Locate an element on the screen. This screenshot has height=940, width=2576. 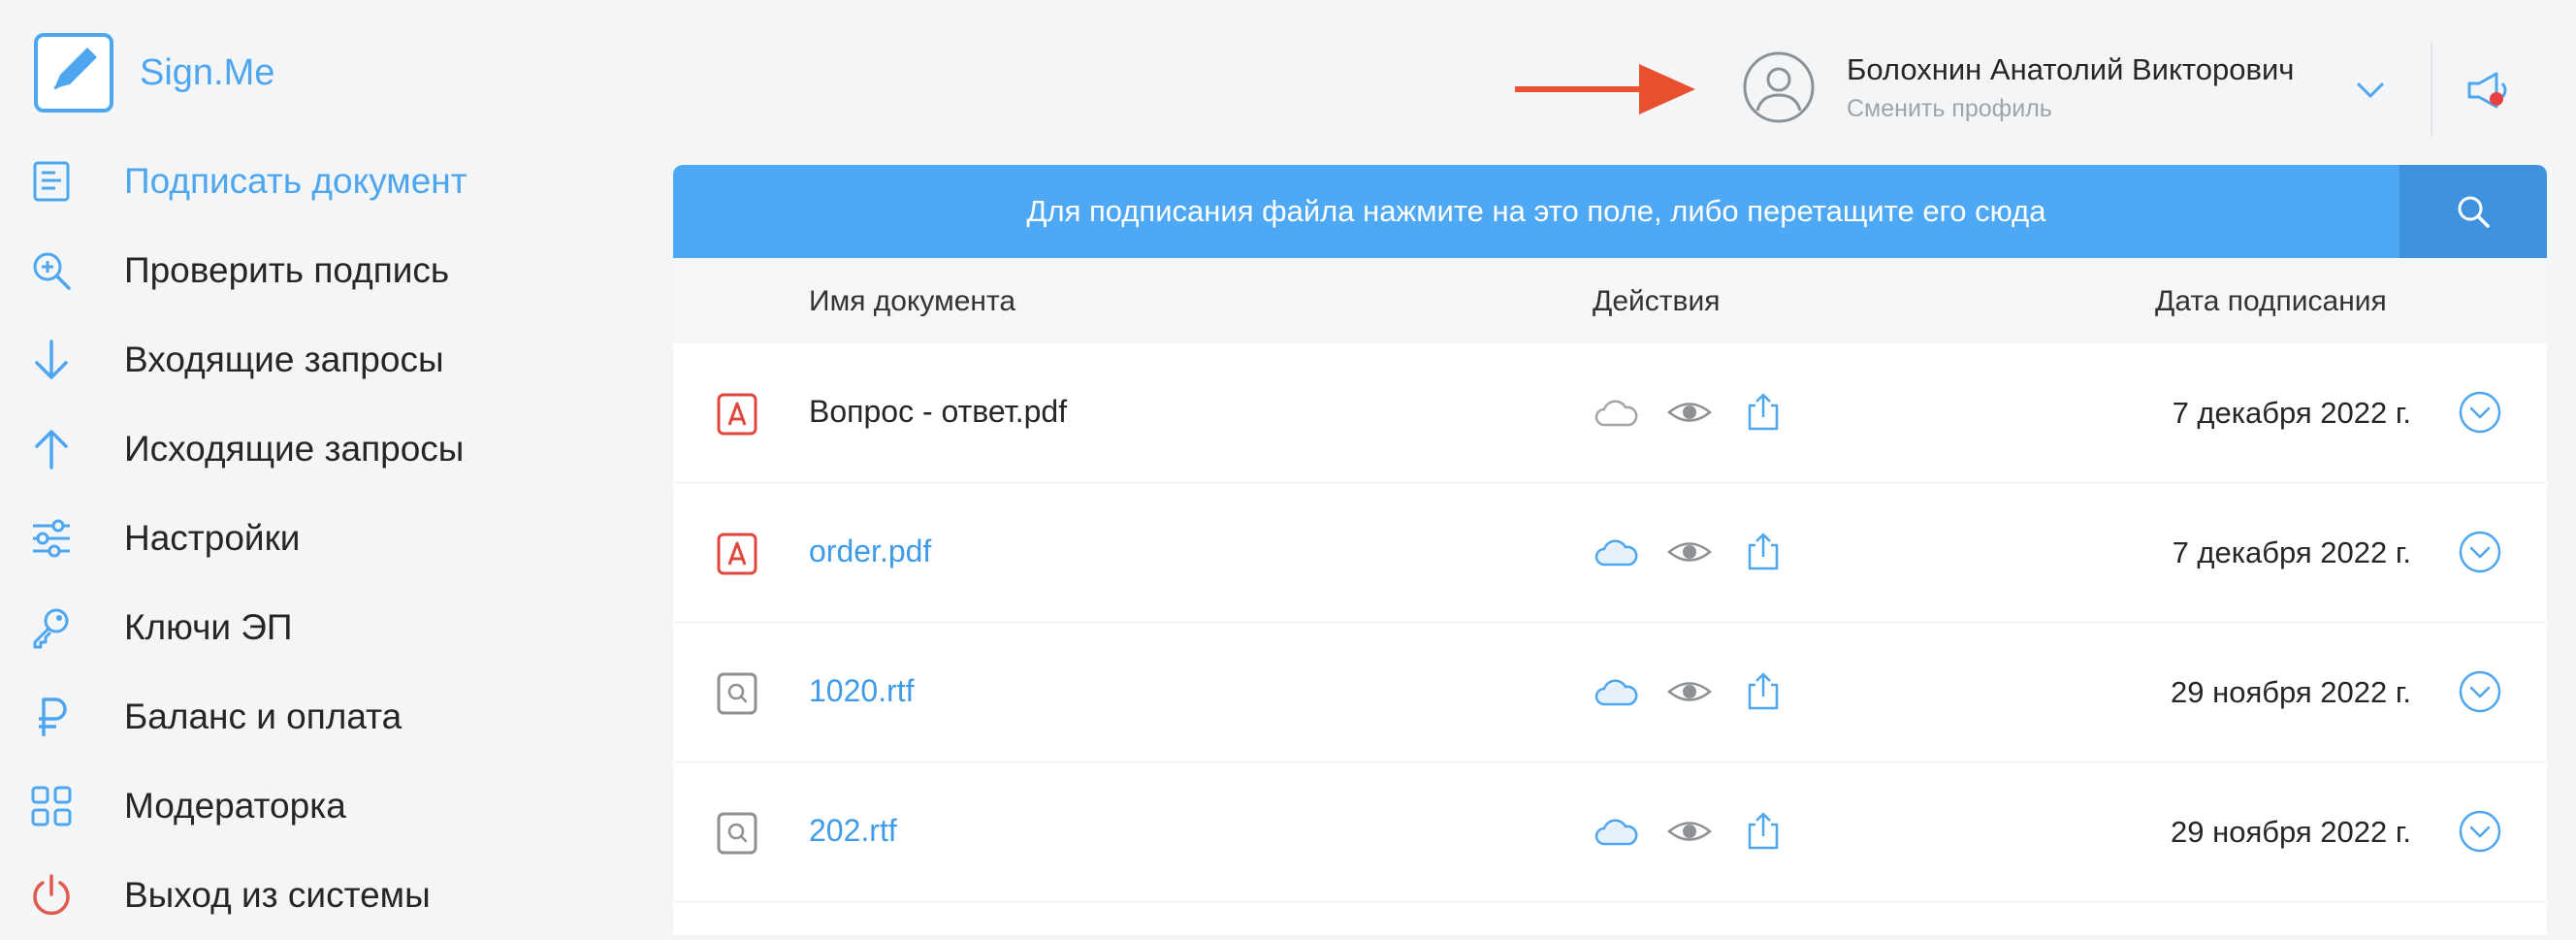
column-header-actions: Действия is located at coordinates (1657, 301).